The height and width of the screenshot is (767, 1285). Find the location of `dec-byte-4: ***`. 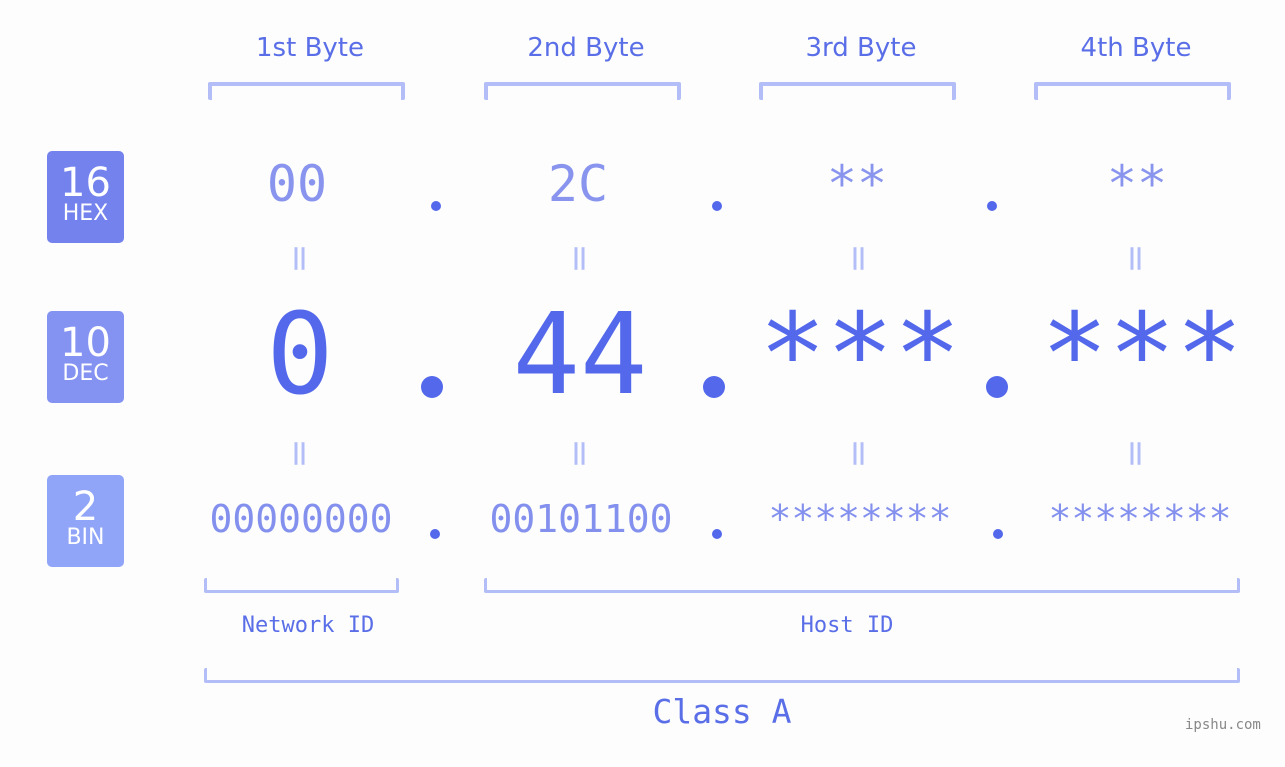

dec-byte-4: *** is located at coordinates (1142, 355).